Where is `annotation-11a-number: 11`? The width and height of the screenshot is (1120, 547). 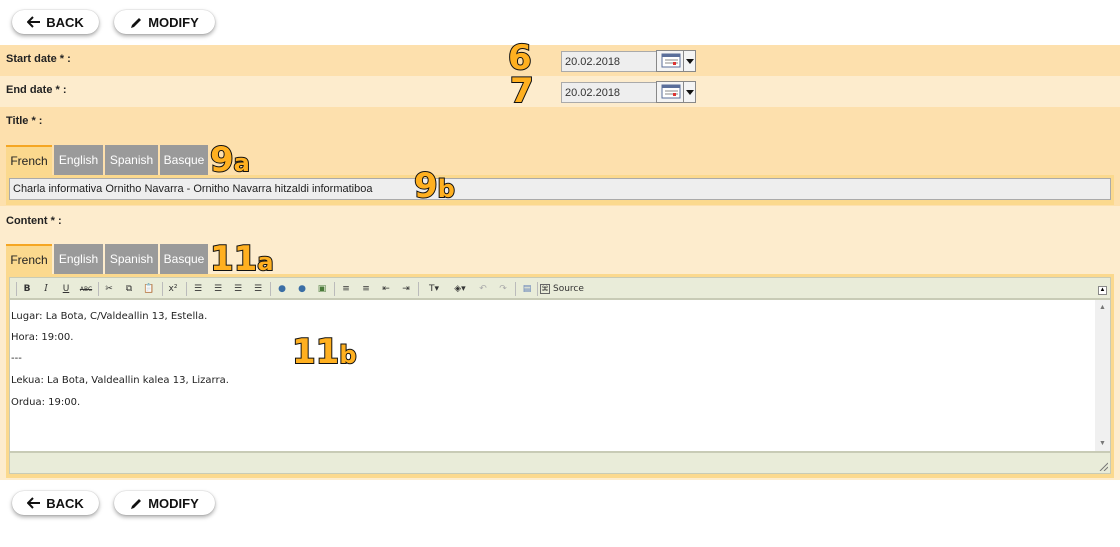 annotation-11a-number: 11 is located at coordinates (233, 259).